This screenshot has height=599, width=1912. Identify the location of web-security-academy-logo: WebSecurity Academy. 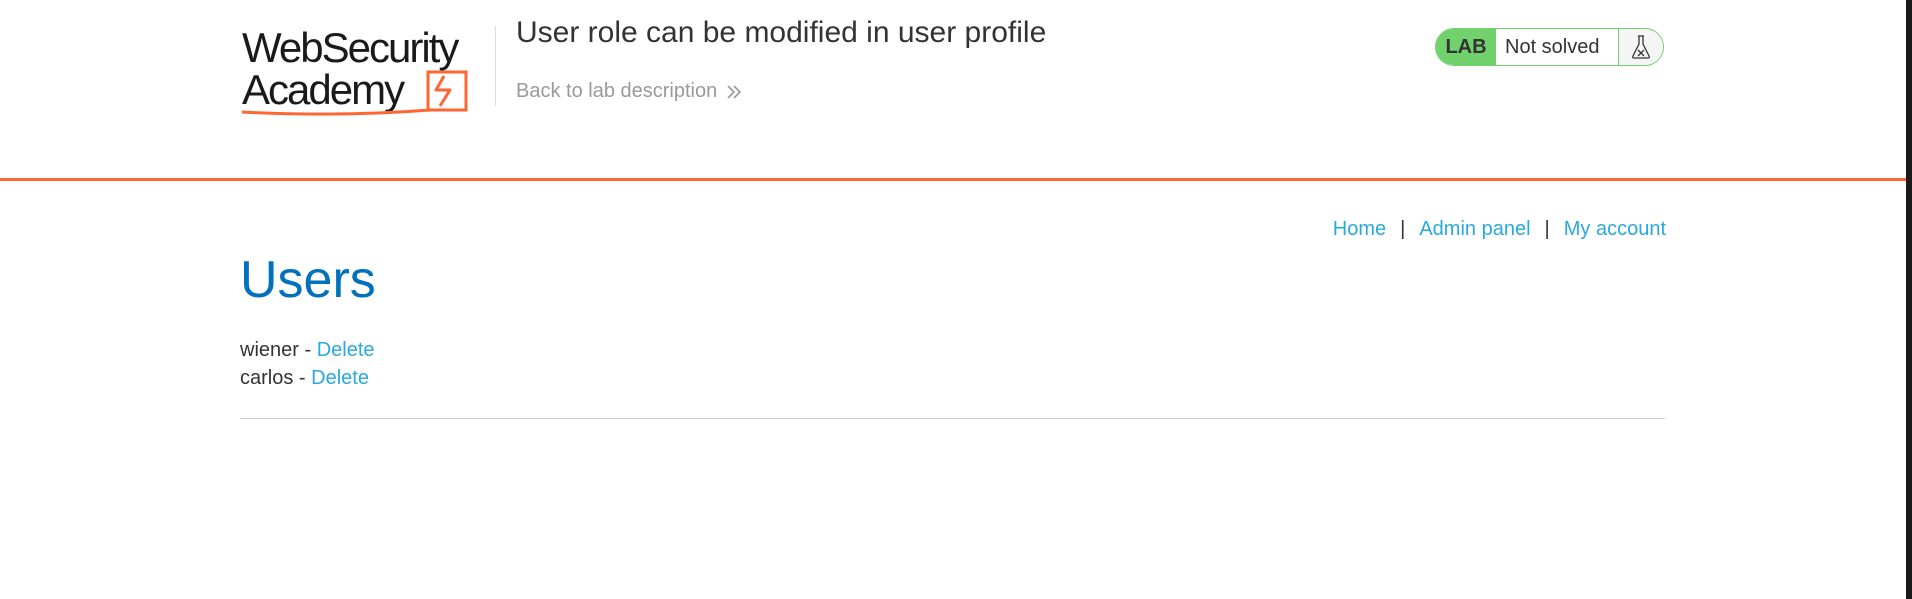
(365, 71).